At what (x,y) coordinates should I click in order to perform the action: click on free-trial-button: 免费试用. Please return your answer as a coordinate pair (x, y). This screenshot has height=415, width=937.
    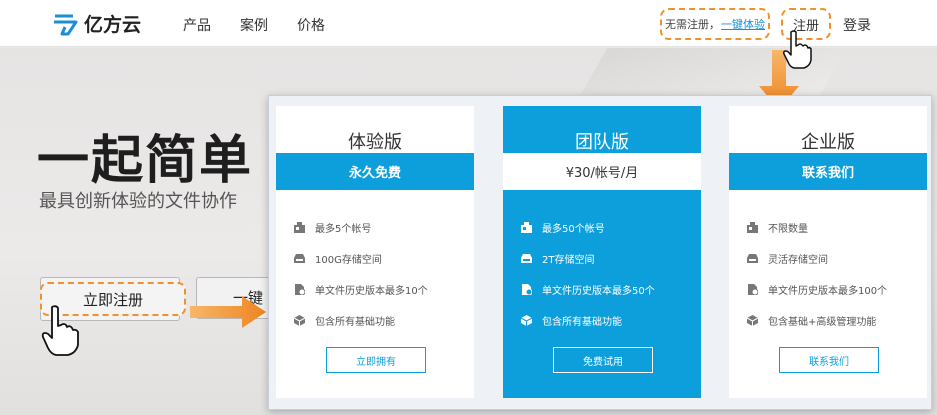
    Looking at the image, I should click on (603, 360).